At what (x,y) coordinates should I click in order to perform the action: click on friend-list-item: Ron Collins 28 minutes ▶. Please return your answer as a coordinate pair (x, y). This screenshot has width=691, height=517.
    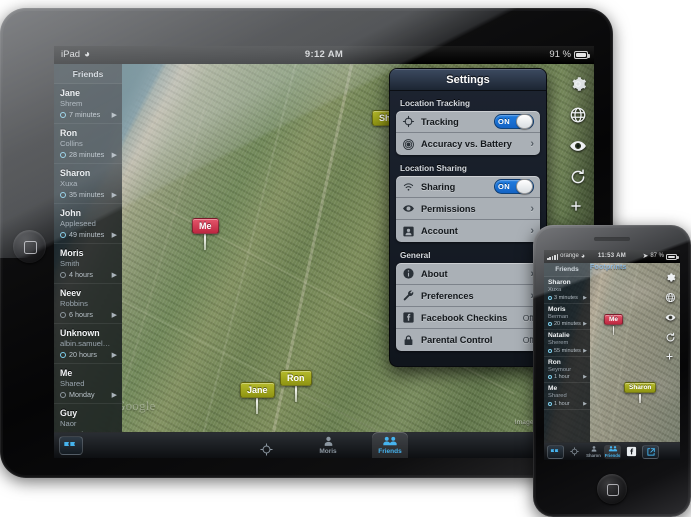
    Looking at the image, I should click on (88, 144).